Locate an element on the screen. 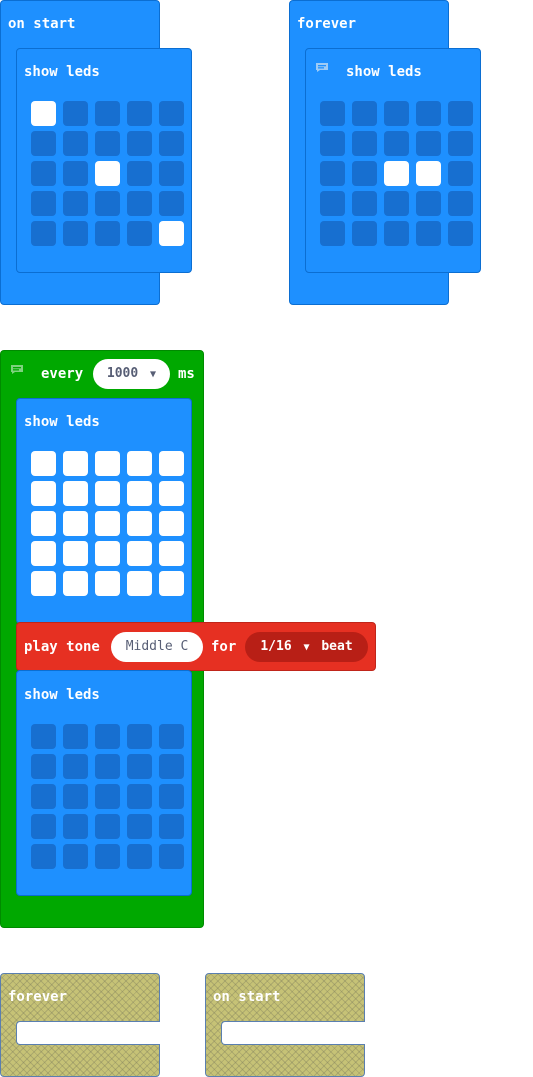 The height and width of the screenshot is (1077, 533). duration-dropdown: 1/16 ▼ beat is located at coordinates (306, 647).